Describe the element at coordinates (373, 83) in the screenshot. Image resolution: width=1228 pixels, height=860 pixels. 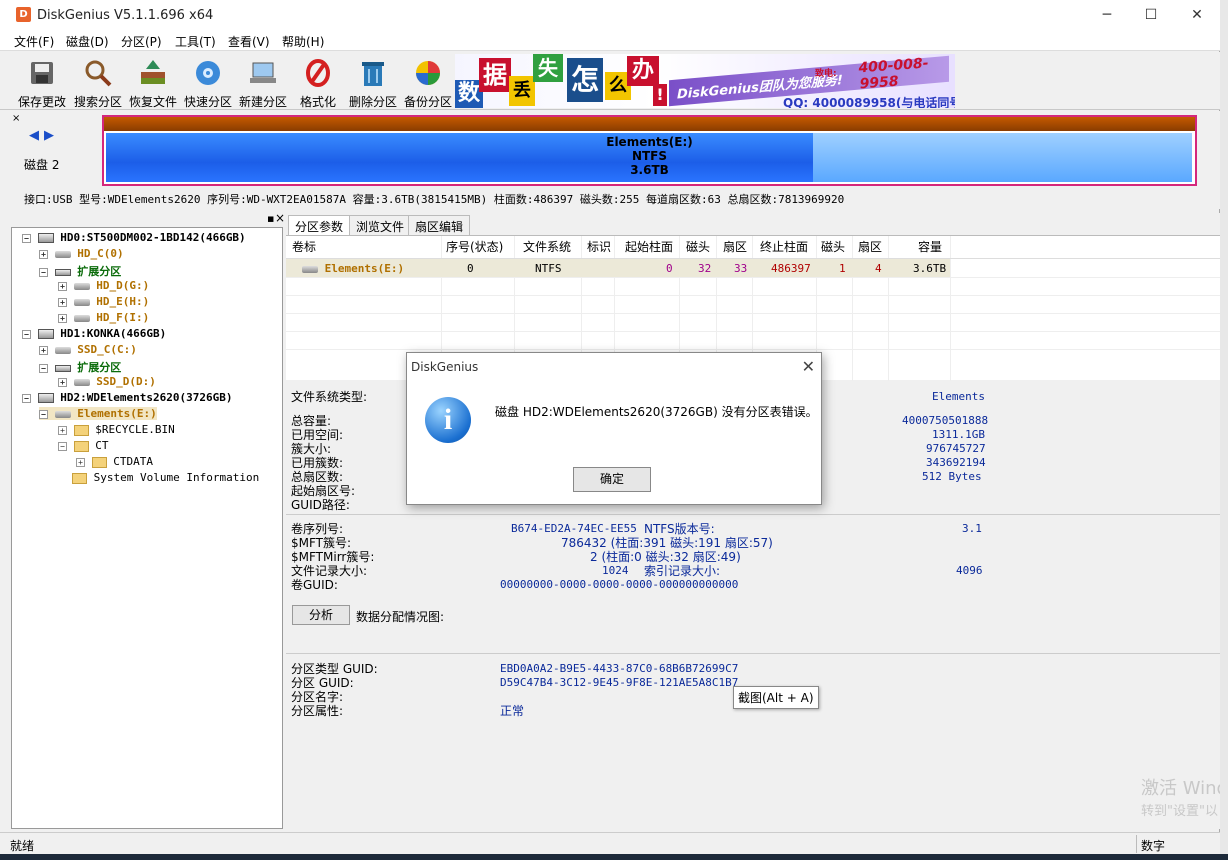
I see `delete-partition-button: 删除分区` at that location.